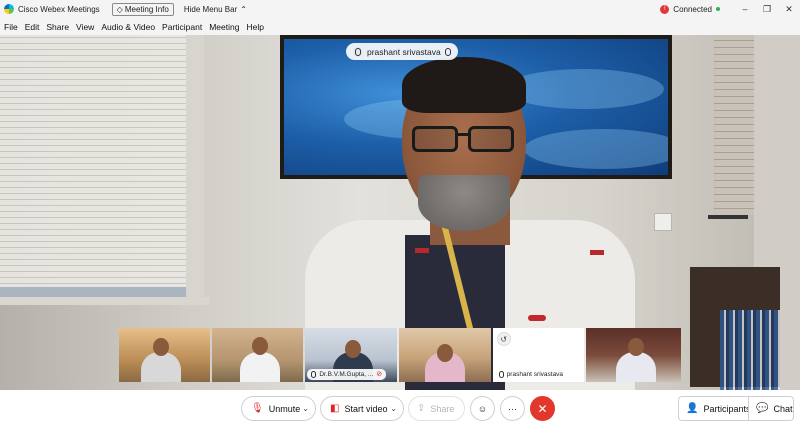 The height and width of the screenshot is (426, 800). Describe the element at coordinates (224, 27) in the screenshot. I see `menu-meeting: Meeting` at that location.